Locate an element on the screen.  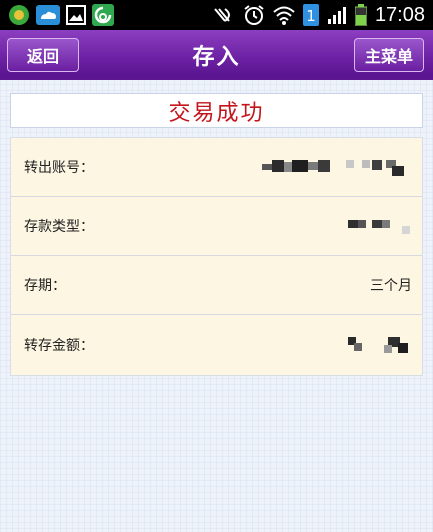
app-icon is located at coordinates (19, 15).